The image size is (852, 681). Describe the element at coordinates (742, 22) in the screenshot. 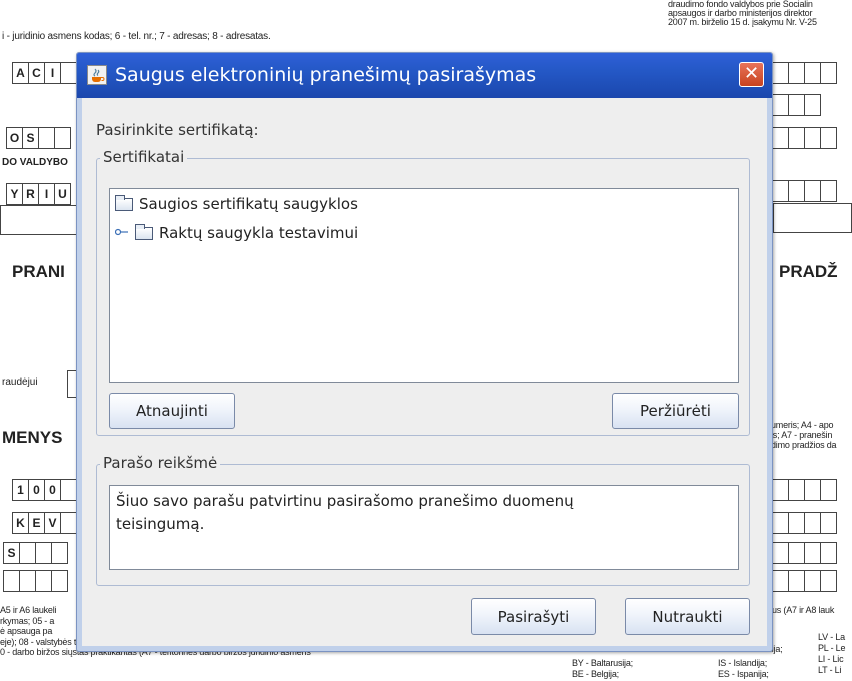

I see `decree-line: 2007 m. birželio 15 d. įsakymu Nr. V-25` at that location.